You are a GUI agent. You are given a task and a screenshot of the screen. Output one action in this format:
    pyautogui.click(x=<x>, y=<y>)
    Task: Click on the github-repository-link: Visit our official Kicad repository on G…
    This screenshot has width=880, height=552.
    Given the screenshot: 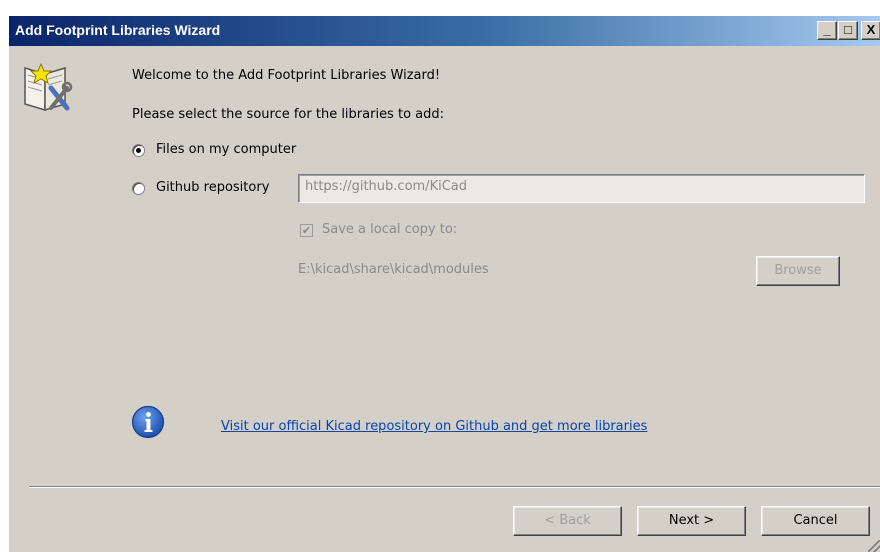 What is the action you would take?
    pyautogui.click(x=434, y=426)
    